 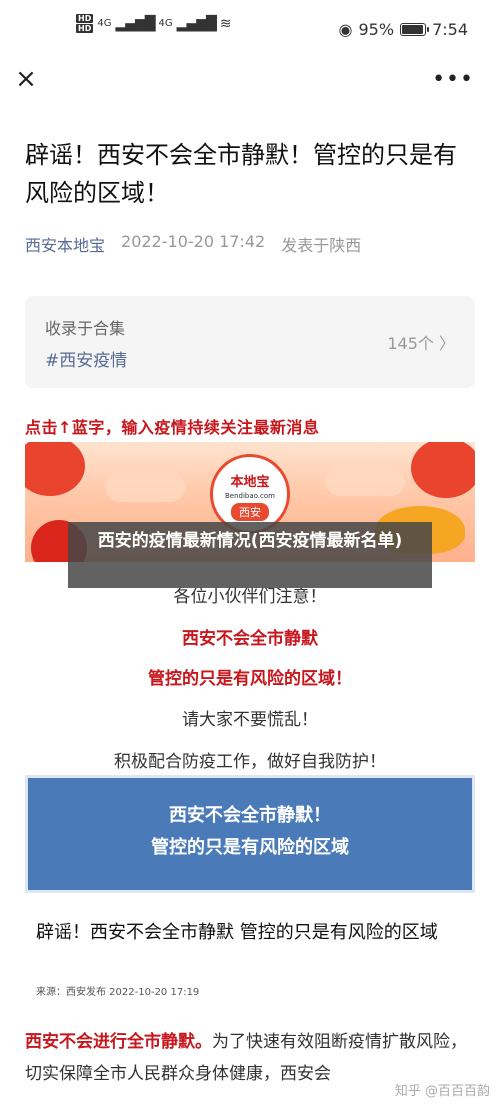 I want to click on highlight-line-1: 西安不会全市静默！, so click(x=250, y=815).